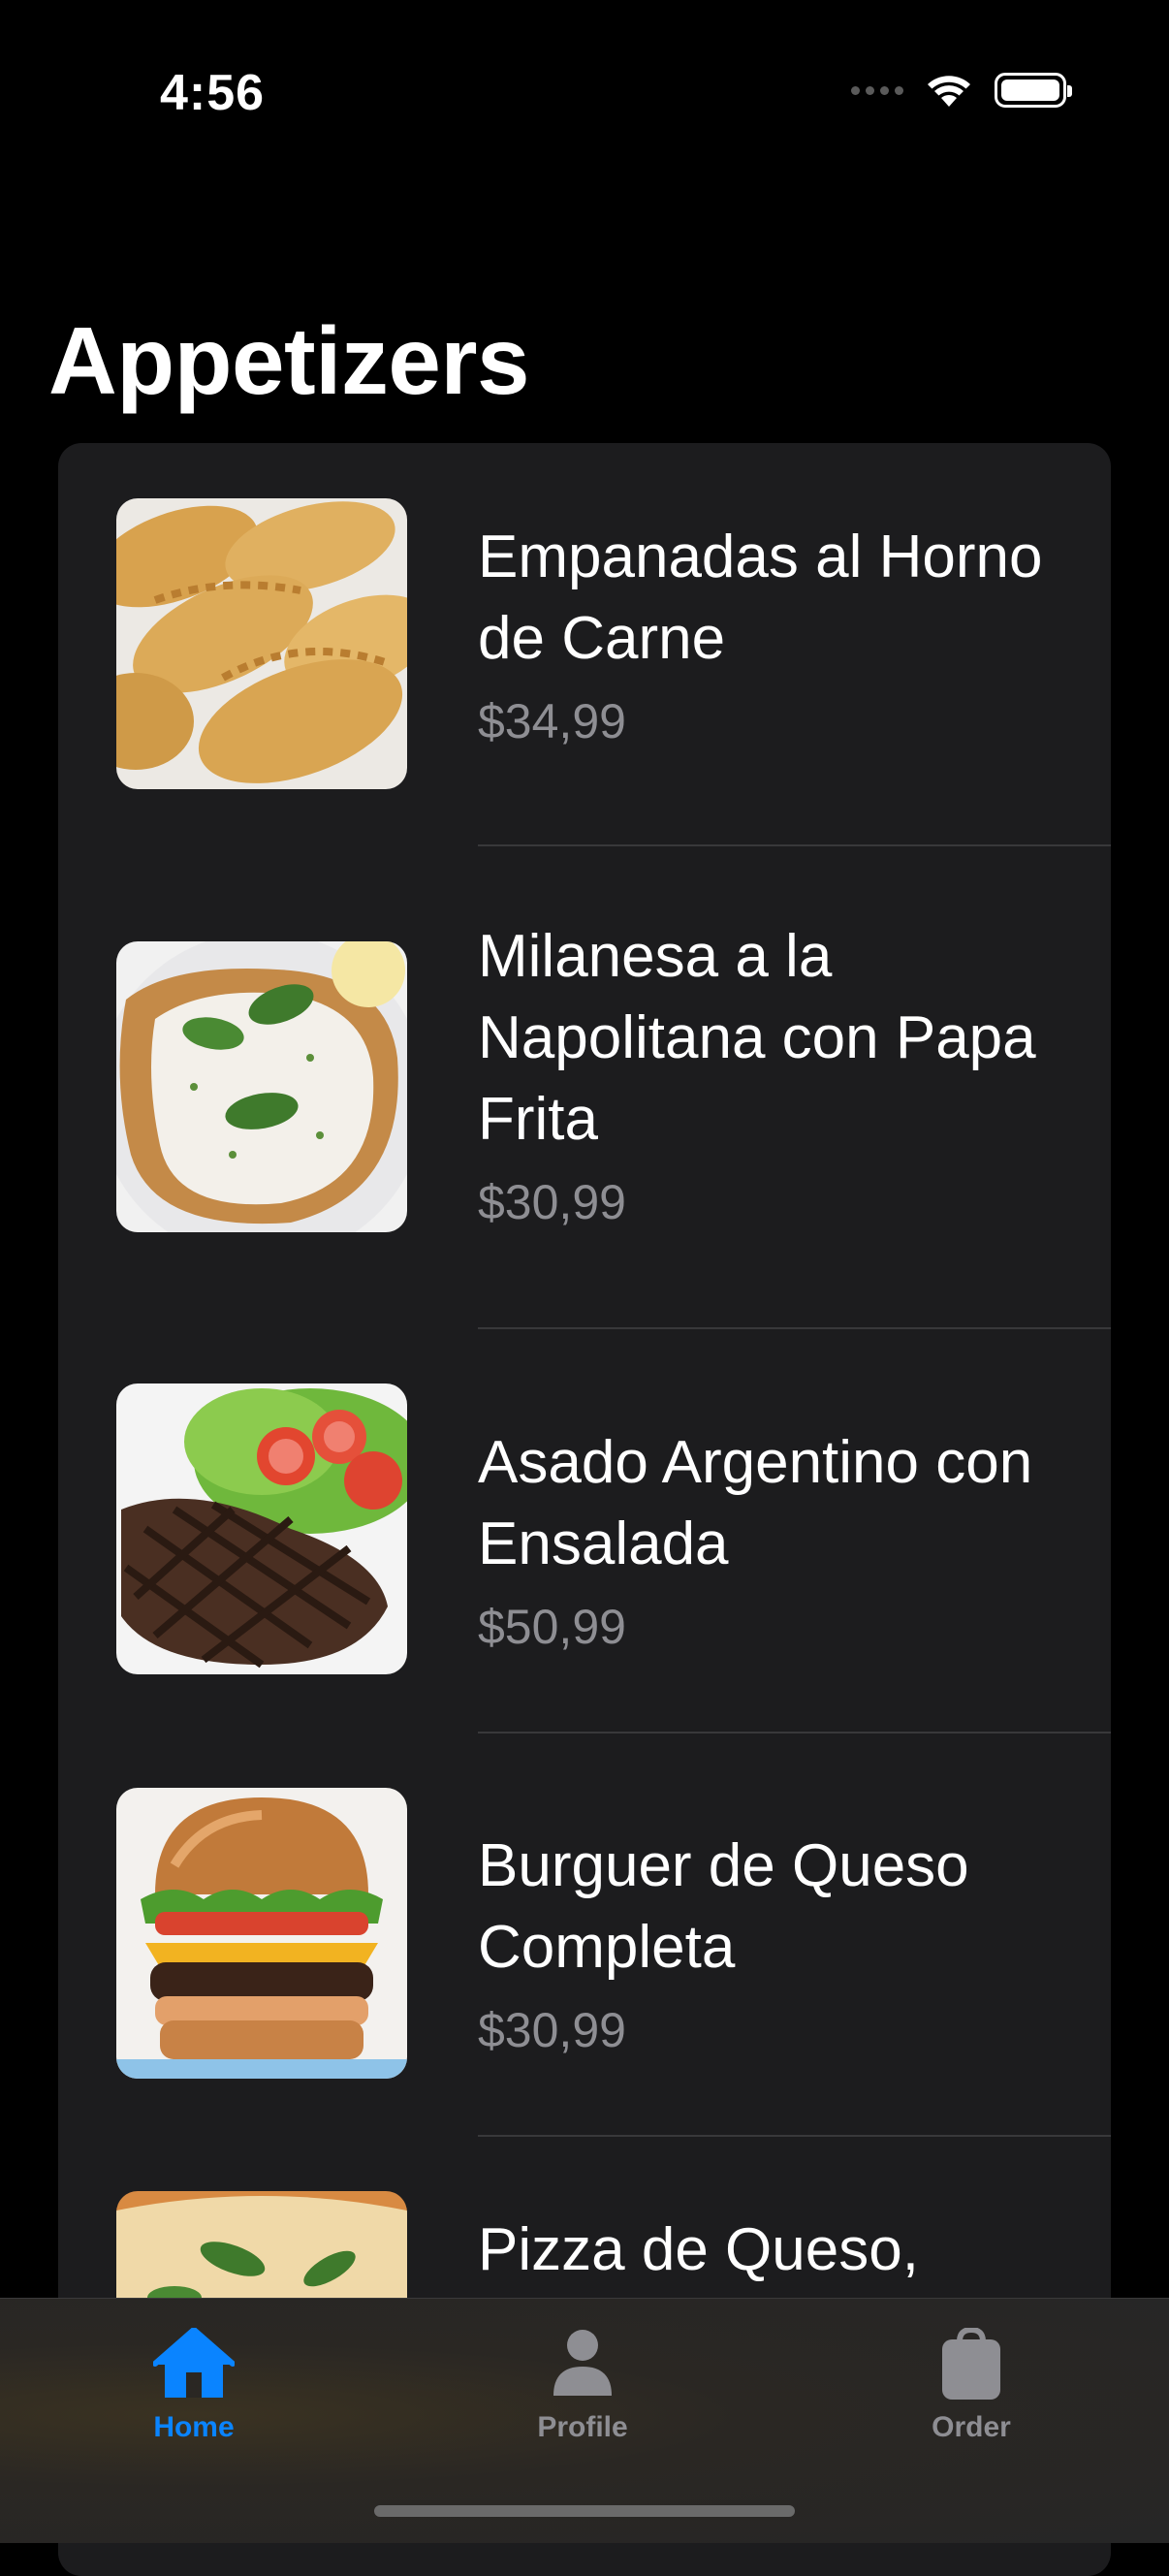  I want to click on tab-profile: Profile, so click(582, 2386).